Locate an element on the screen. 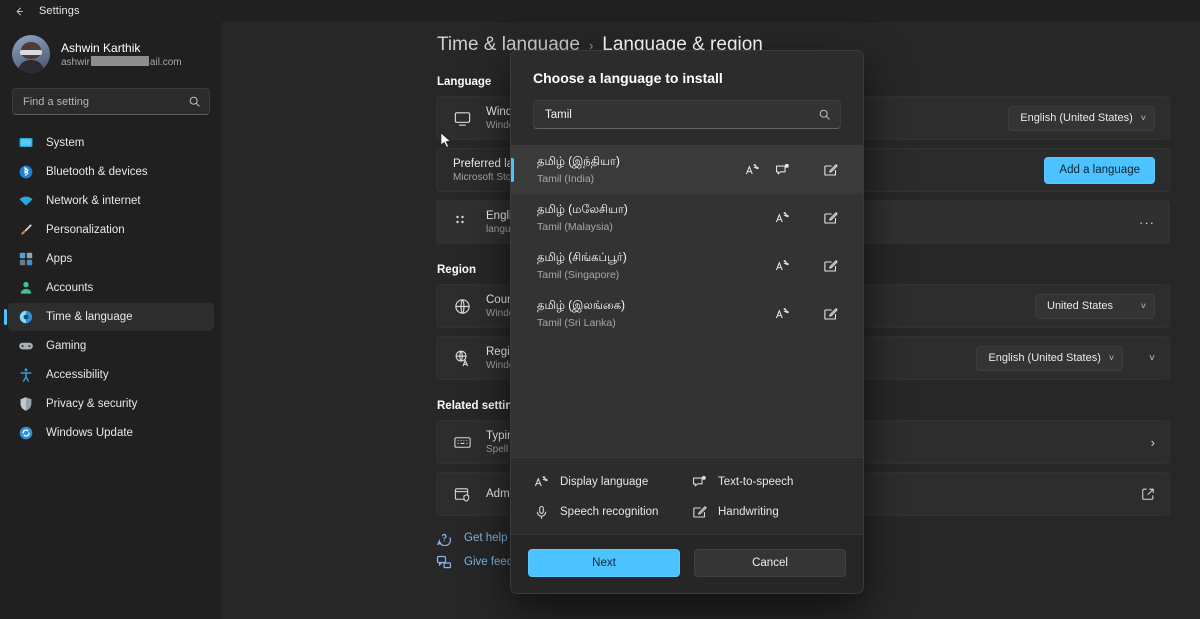 The image size is (1200, 619). language-search-input: Tamil is located at coordinates (687, 114).